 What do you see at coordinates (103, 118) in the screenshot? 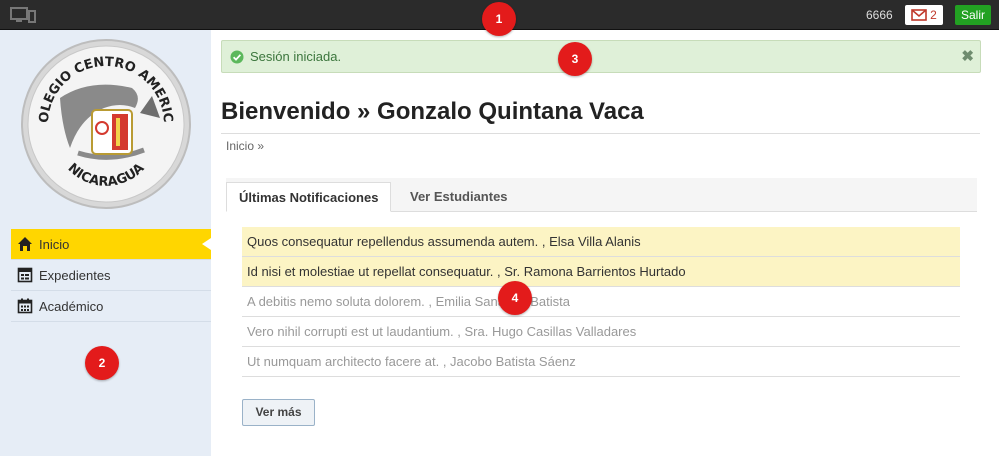
I see `school-logo: COLEGIO CENTRO AMERICA NICARAGUA` at bounding box center [103, 118].